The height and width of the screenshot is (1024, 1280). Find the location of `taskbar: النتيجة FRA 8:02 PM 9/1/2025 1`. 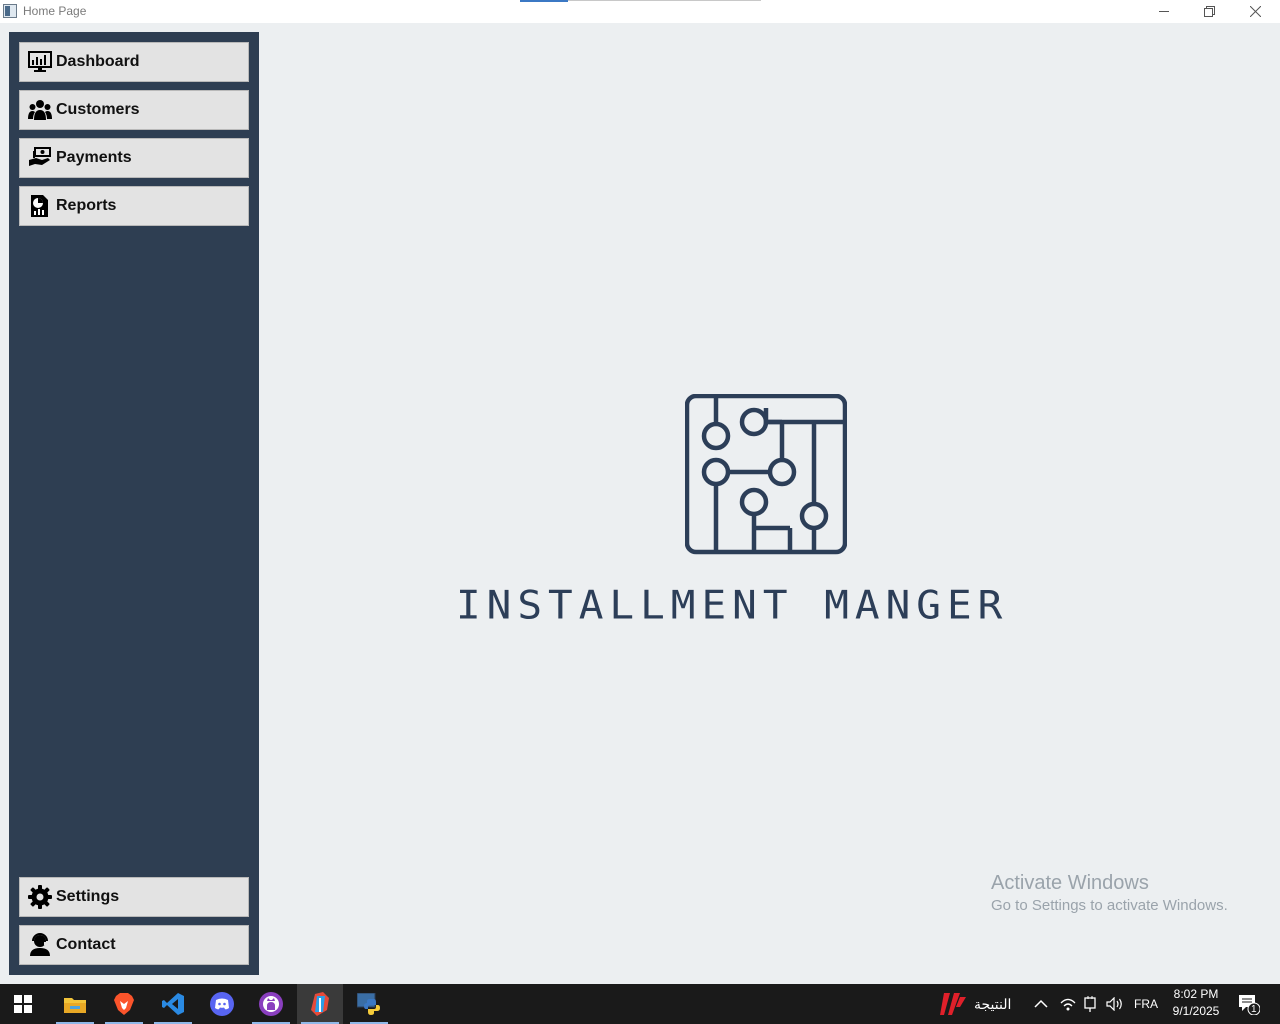

taskbar: النتيجة FRA 8:02 PM 9/1/2025 1 is located at coordinates (640, 1004).